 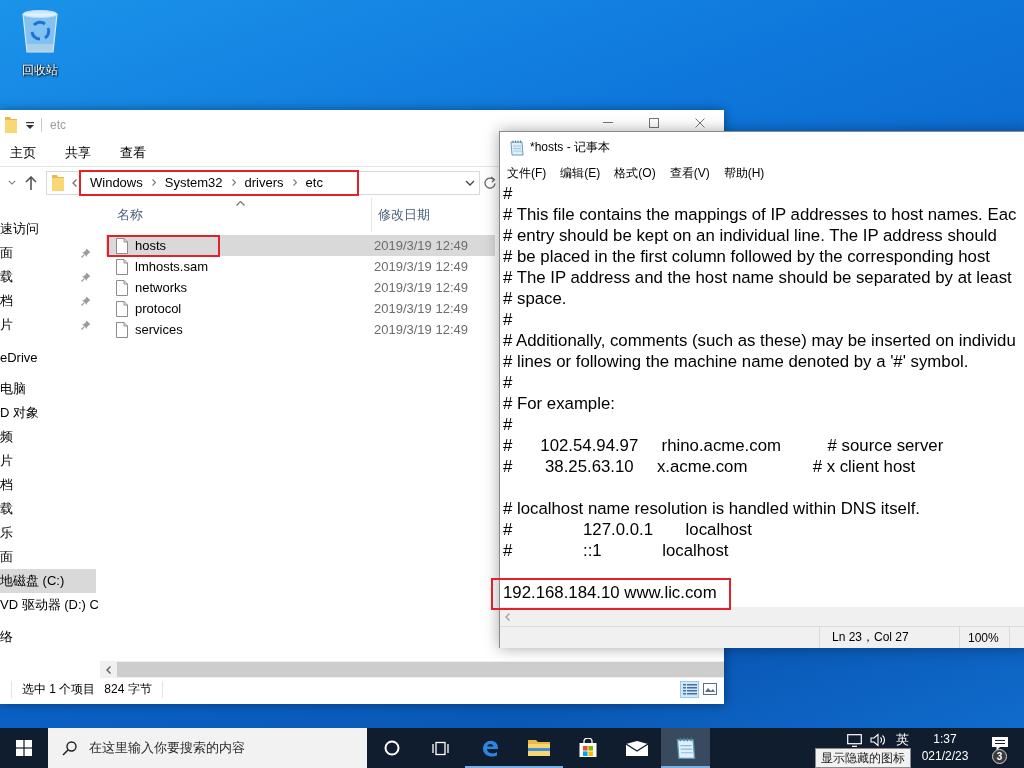 I want to click on ribbon-tab: 查看, so click(x=133, y=153).